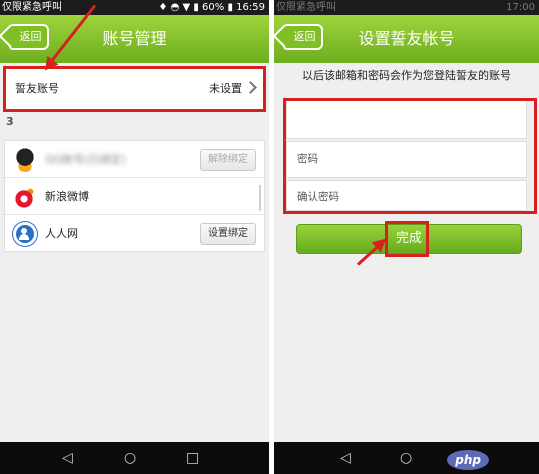 Image resolution: width=539 pixels, height=474 pixels. I want to click on battery-percent: 60%, so click(213, 7).